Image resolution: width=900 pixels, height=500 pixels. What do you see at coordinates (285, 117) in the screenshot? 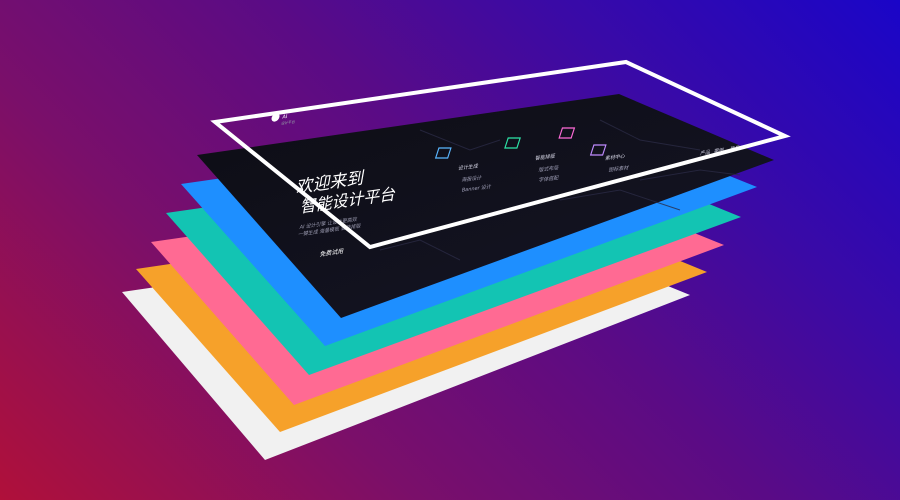
I see `brand-name: AI` at bounding box center [285, 117].